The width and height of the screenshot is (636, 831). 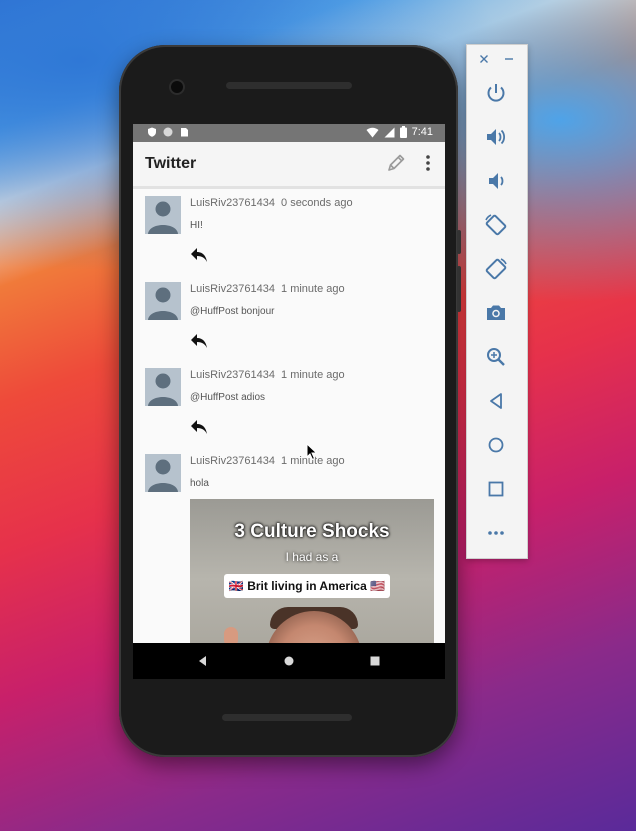 I want to click on shield-notification-icon, so click(x=152, y=132).